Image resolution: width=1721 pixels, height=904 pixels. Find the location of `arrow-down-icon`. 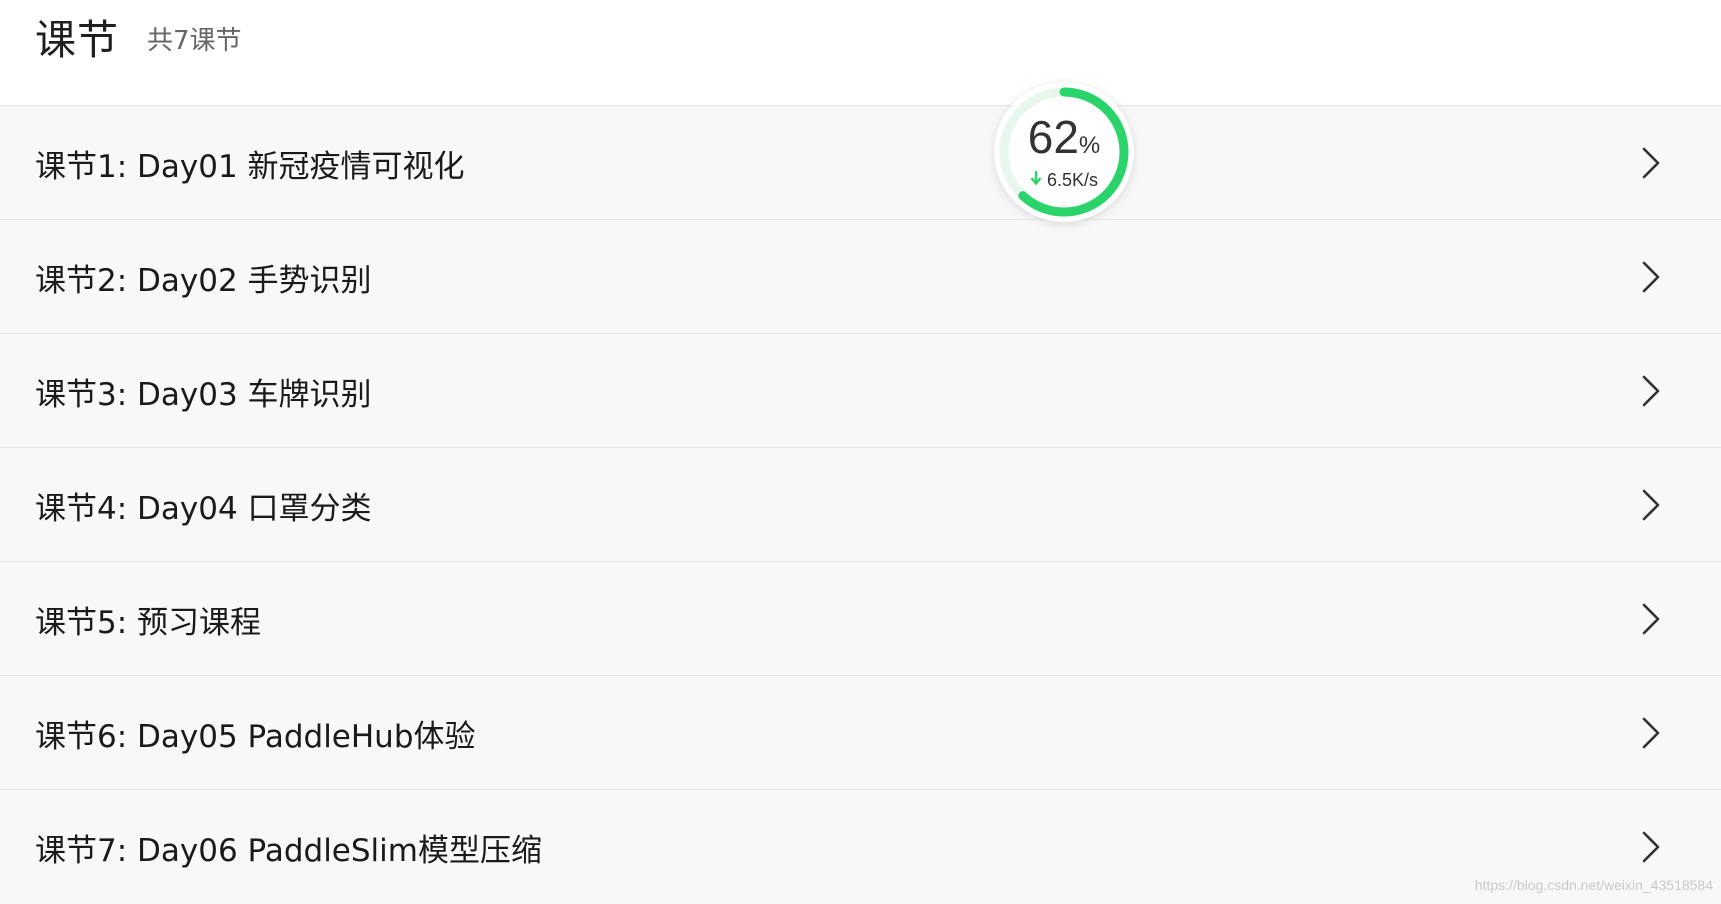

arrow-down-icon is located at coordinates (1036, 180).